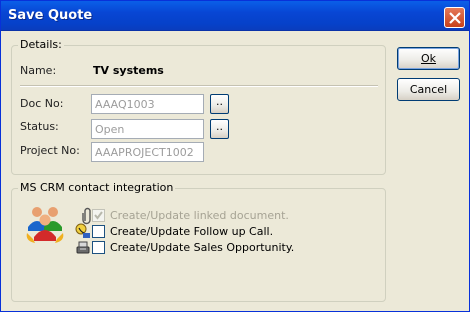  I want to click on details-separator, so click(199, 86).